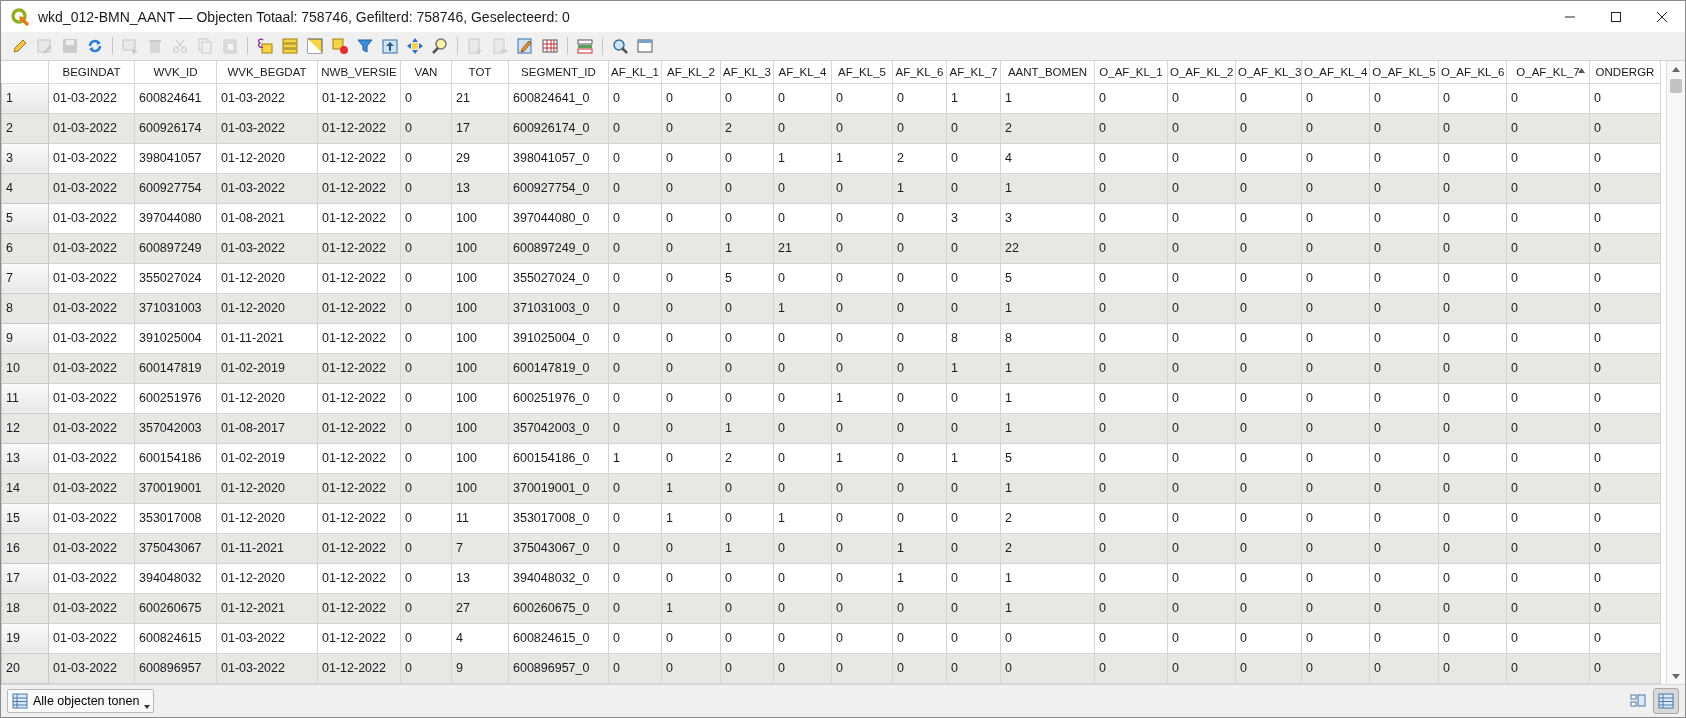 The width and height of the screenshot is (1686, 718). What do you see at coordinates (558, 608) in the screenshot?
I see `table-cell: 600260675_0` at bounding box center [558, 608].